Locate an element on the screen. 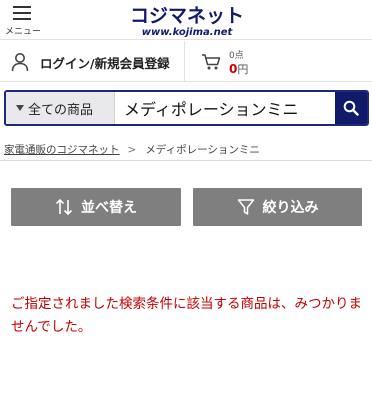 The image size is (372, 413). sort-arrows-icon is located at coordinates (64, 207).